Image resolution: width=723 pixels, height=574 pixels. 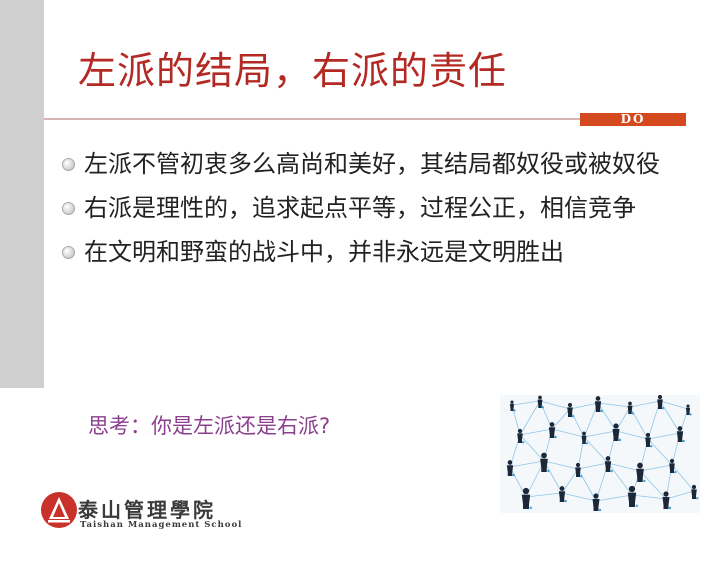 What do you see at coordinates (324, 252) in the screenshot?
I see `bullet-text: 在文明和野蛮的战斗中，并非永远是文明胜出` at bounding box center [324, 252].